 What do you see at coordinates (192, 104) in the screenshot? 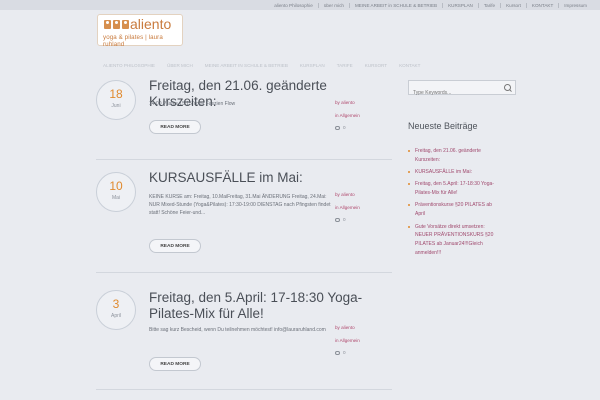
I see `post-excerpt: 14:00 Pilates 15:15 Yoga Faszien Flow` at bounding box center [192, 104].